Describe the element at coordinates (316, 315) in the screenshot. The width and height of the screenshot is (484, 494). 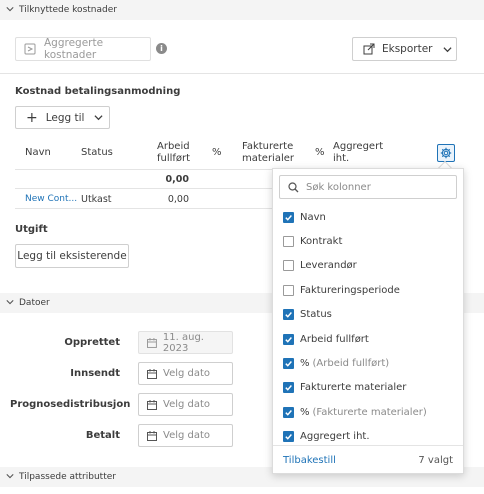
I see `column-option-label: Status` at that location.